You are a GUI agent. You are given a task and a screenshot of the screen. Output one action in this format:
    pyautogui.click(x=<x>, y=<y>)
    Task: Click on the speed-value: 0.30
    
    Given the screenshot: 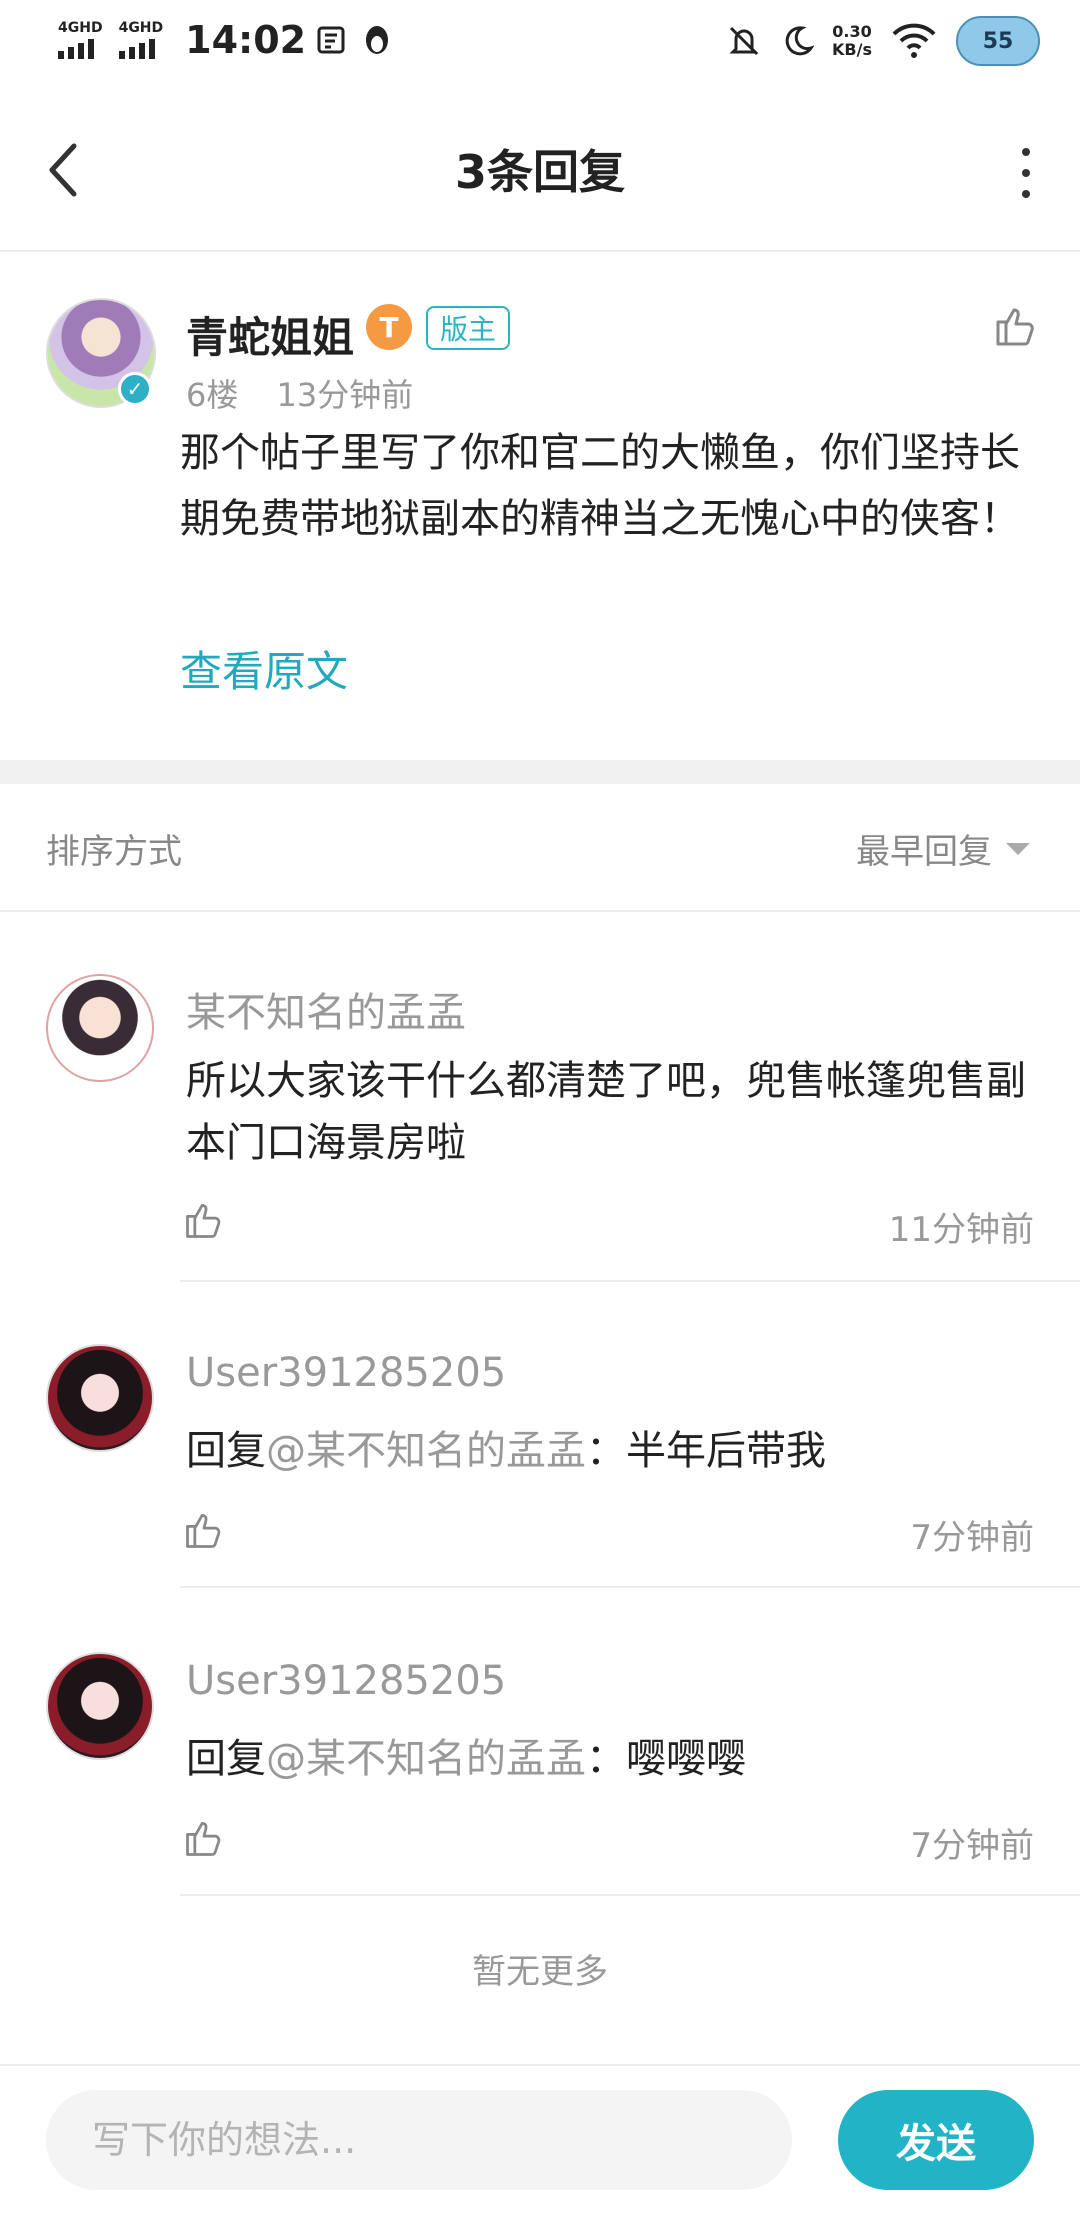 What is the action you would take?
    pyautogui.click(x=852, y=31)
    